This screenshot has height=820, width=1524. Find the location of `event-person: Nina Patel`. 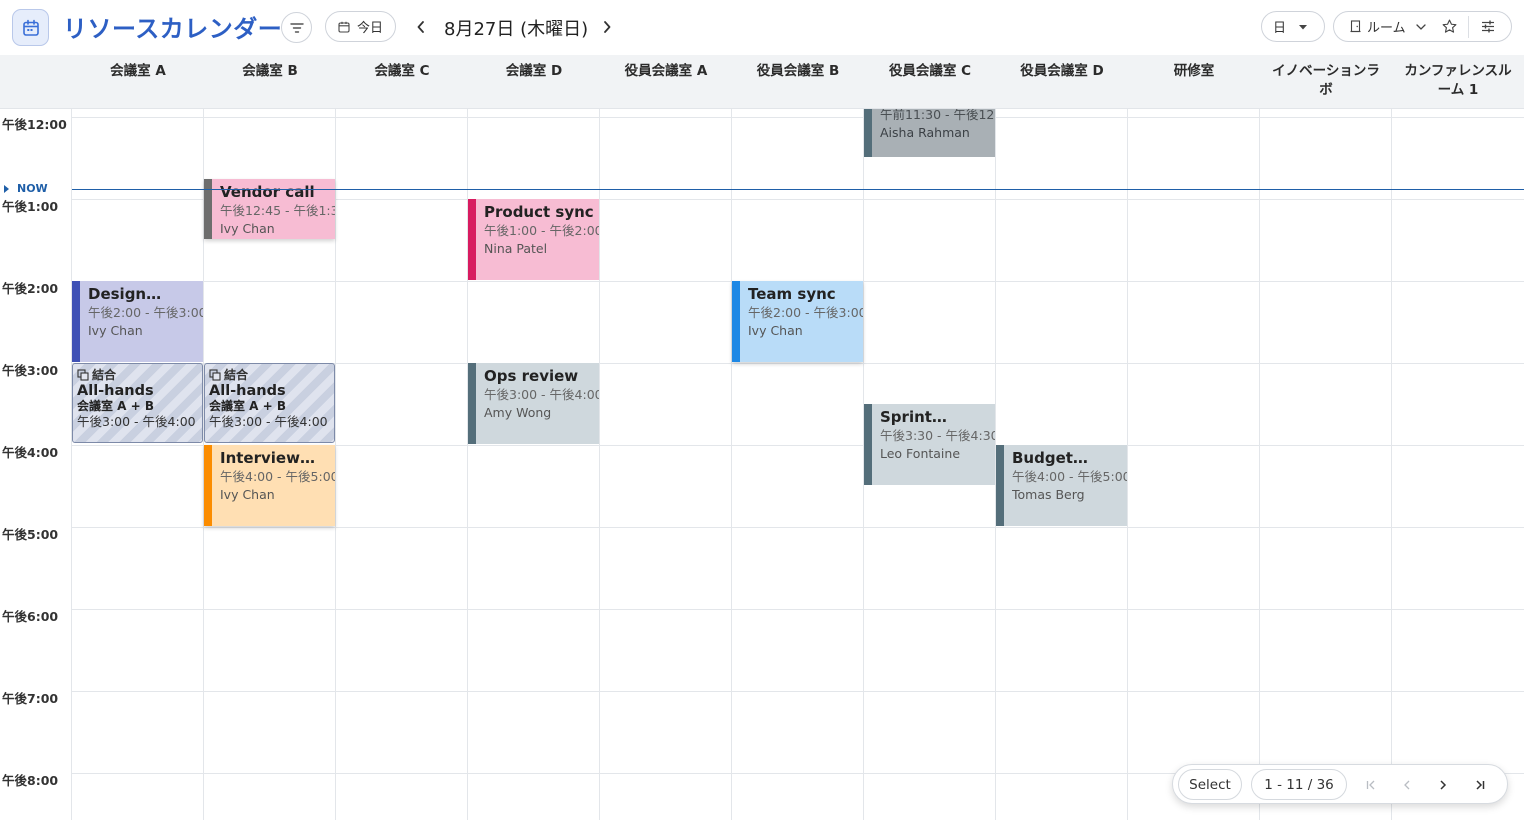

event-person: Nina Patel is located at coordinates (516, 248).